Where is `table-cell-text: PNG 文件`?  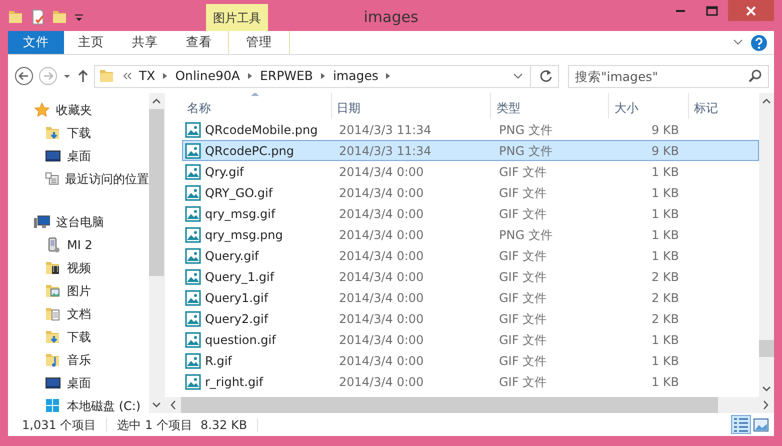 table-cell-text: PNG 文件 is located at coordinates (526, 235).